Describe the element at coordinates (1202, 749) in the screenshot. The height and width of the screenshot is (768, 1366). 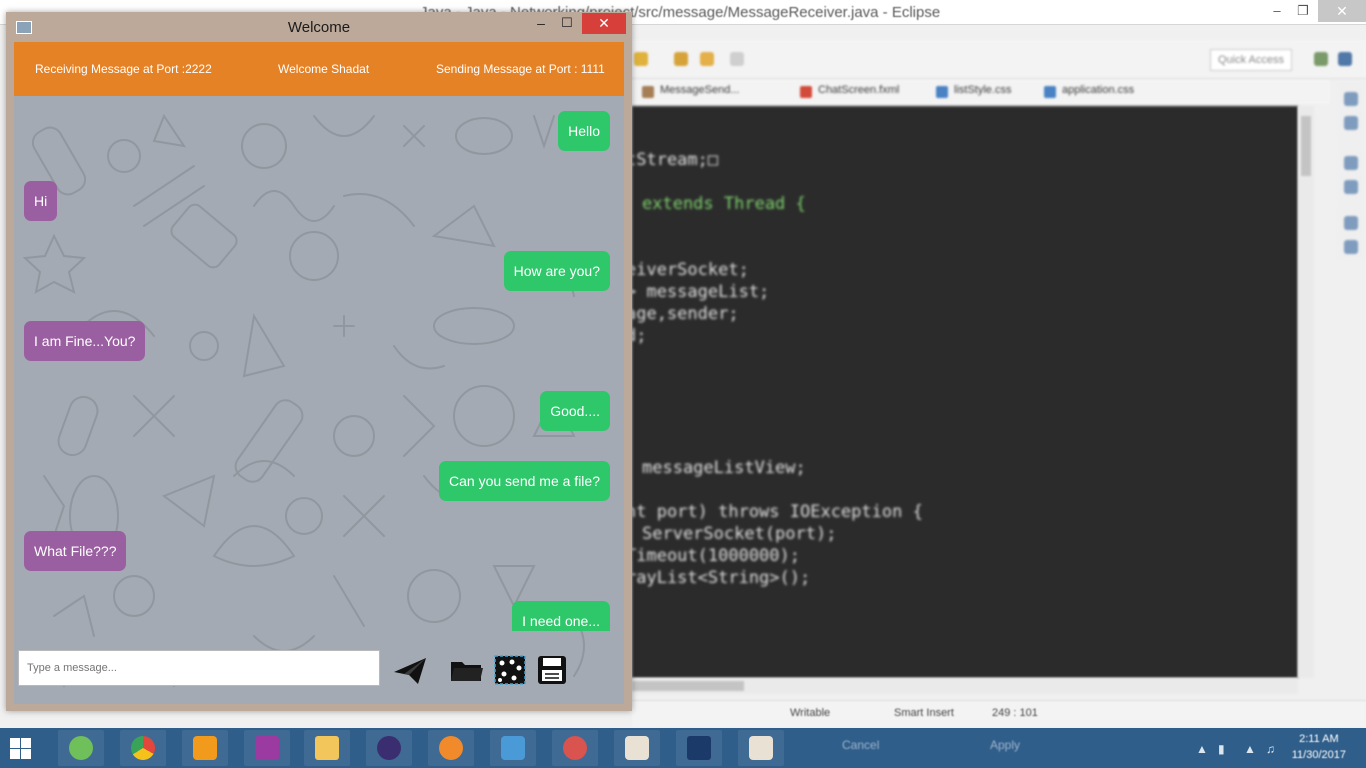
I see `tray-arrow-icon: ▲` at that location.